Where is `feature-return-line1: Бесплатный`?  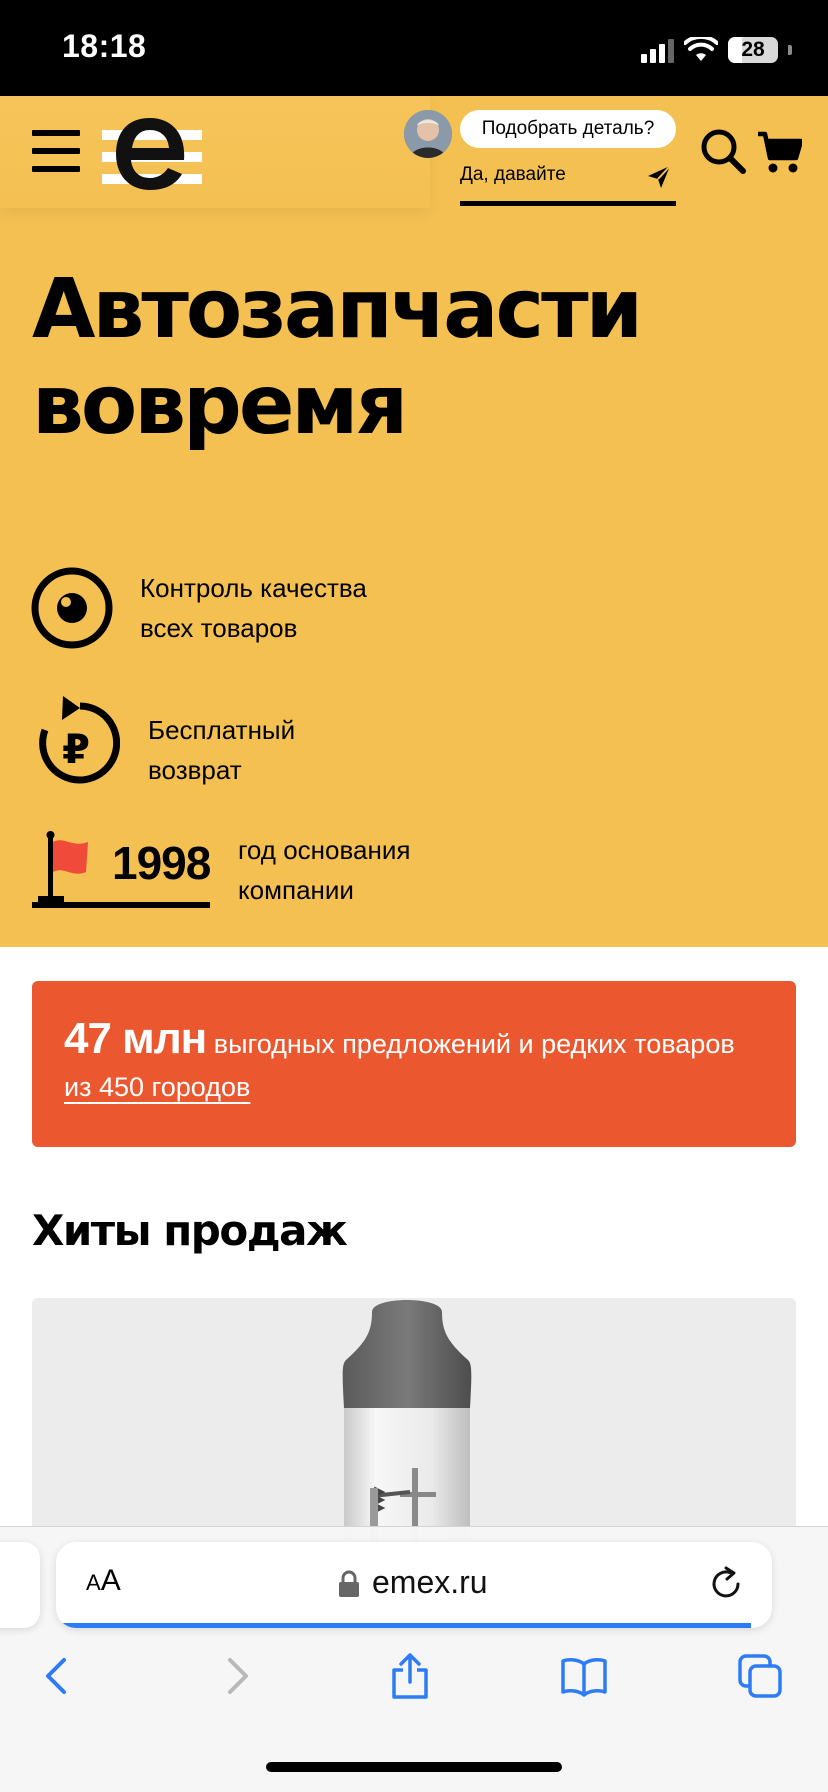 feature-return-line1: Бесплатный is located at coordinates (222, 730).